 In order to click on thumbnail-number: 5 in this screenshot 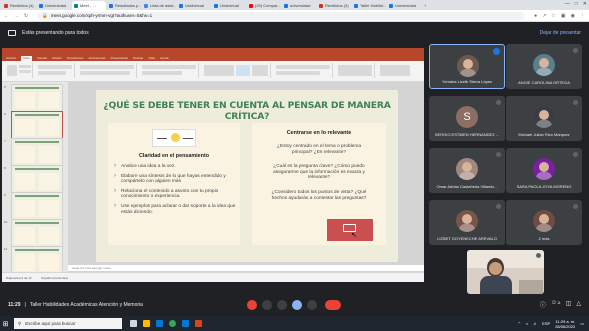, I will do `click(5, 87)`.